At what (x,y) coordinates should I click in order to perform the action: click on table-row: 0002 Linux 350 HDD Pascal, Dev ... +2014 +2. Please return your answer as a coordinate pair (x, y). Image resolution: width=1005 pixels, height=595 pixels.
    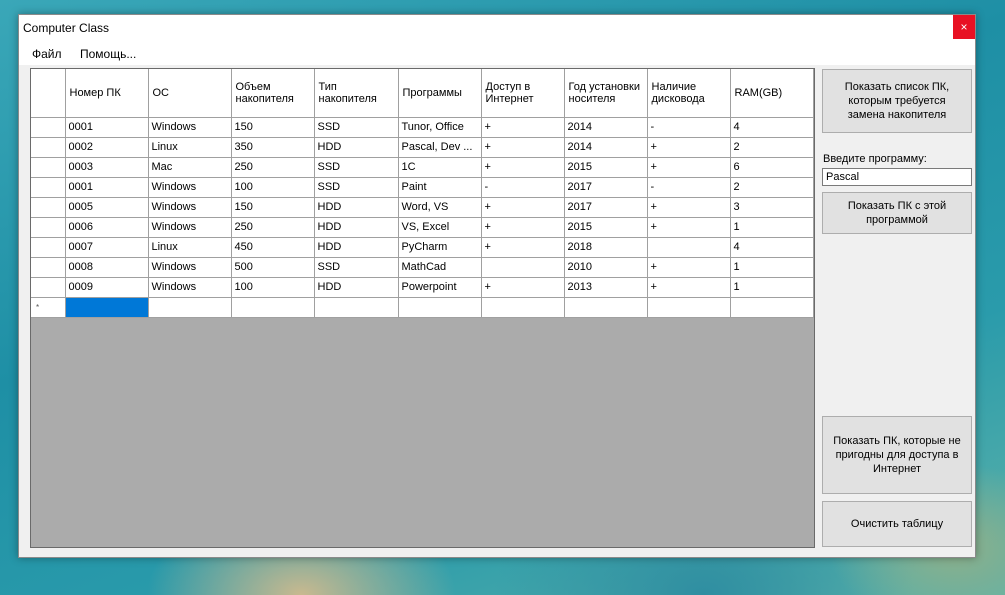
    Looking at the image, I should click on (422, 147).